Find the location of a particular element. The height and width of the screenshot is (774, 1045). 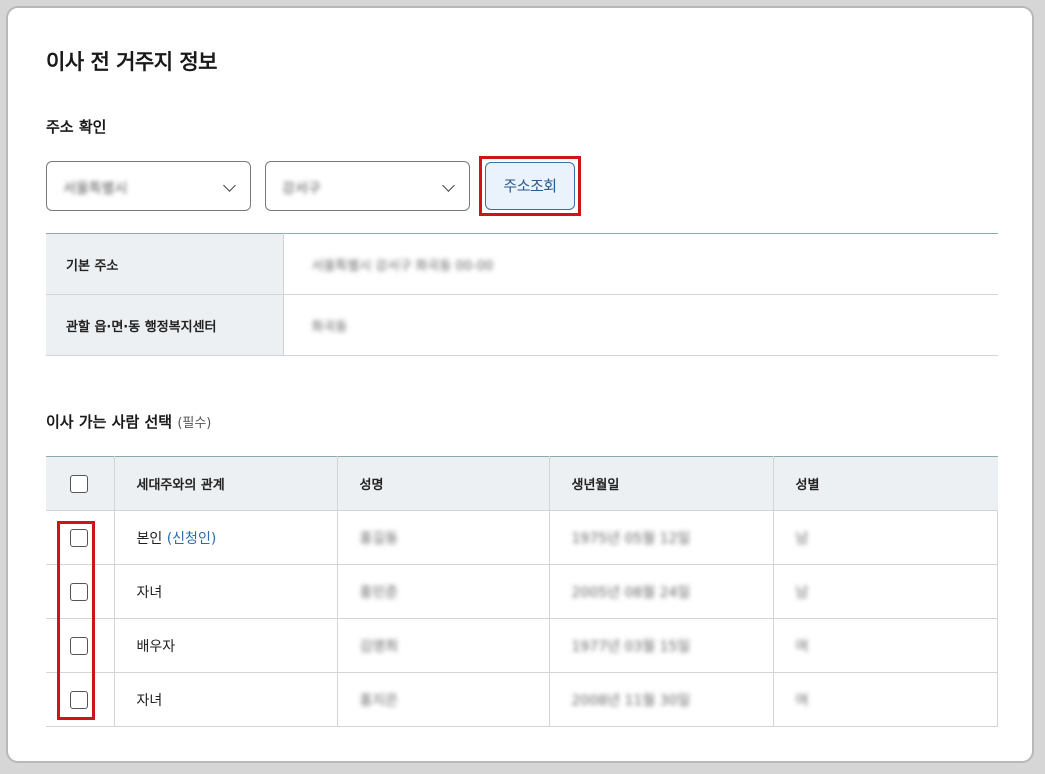

person-name: 홍지은 is located at coordinates (379, 700).